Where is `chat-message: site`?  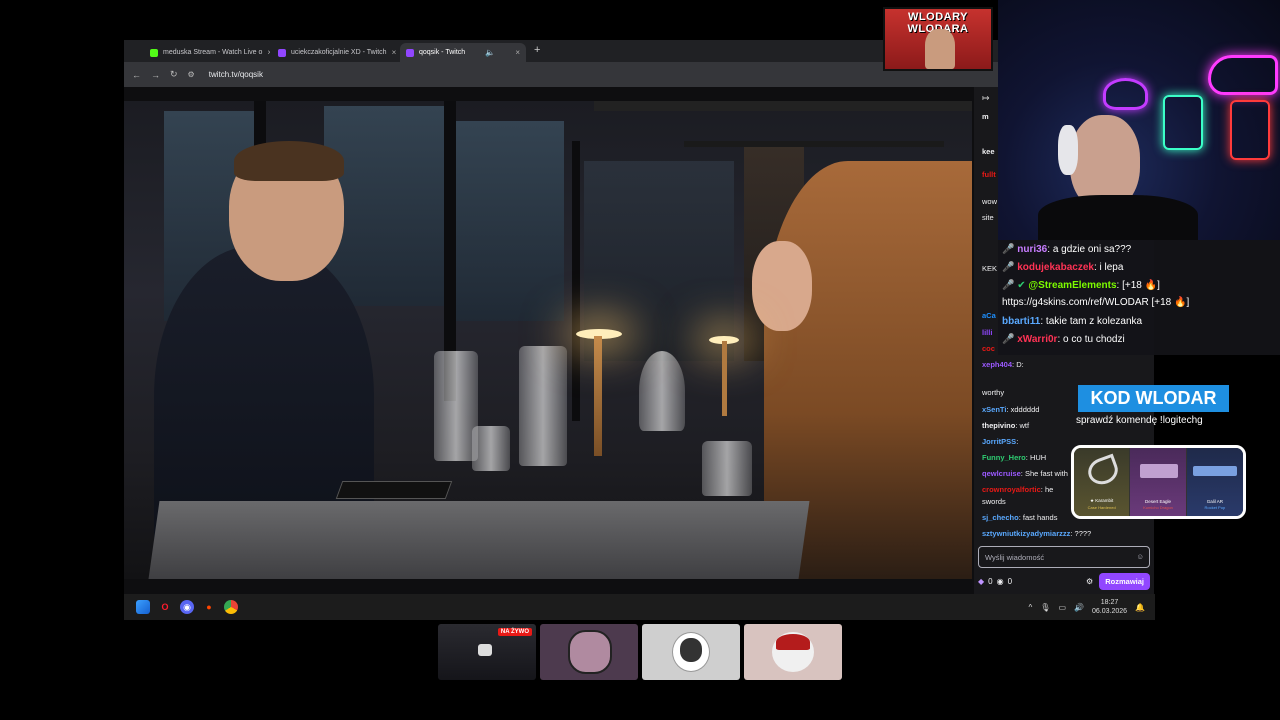 chat-message: site is located at coordinates (988, 217).